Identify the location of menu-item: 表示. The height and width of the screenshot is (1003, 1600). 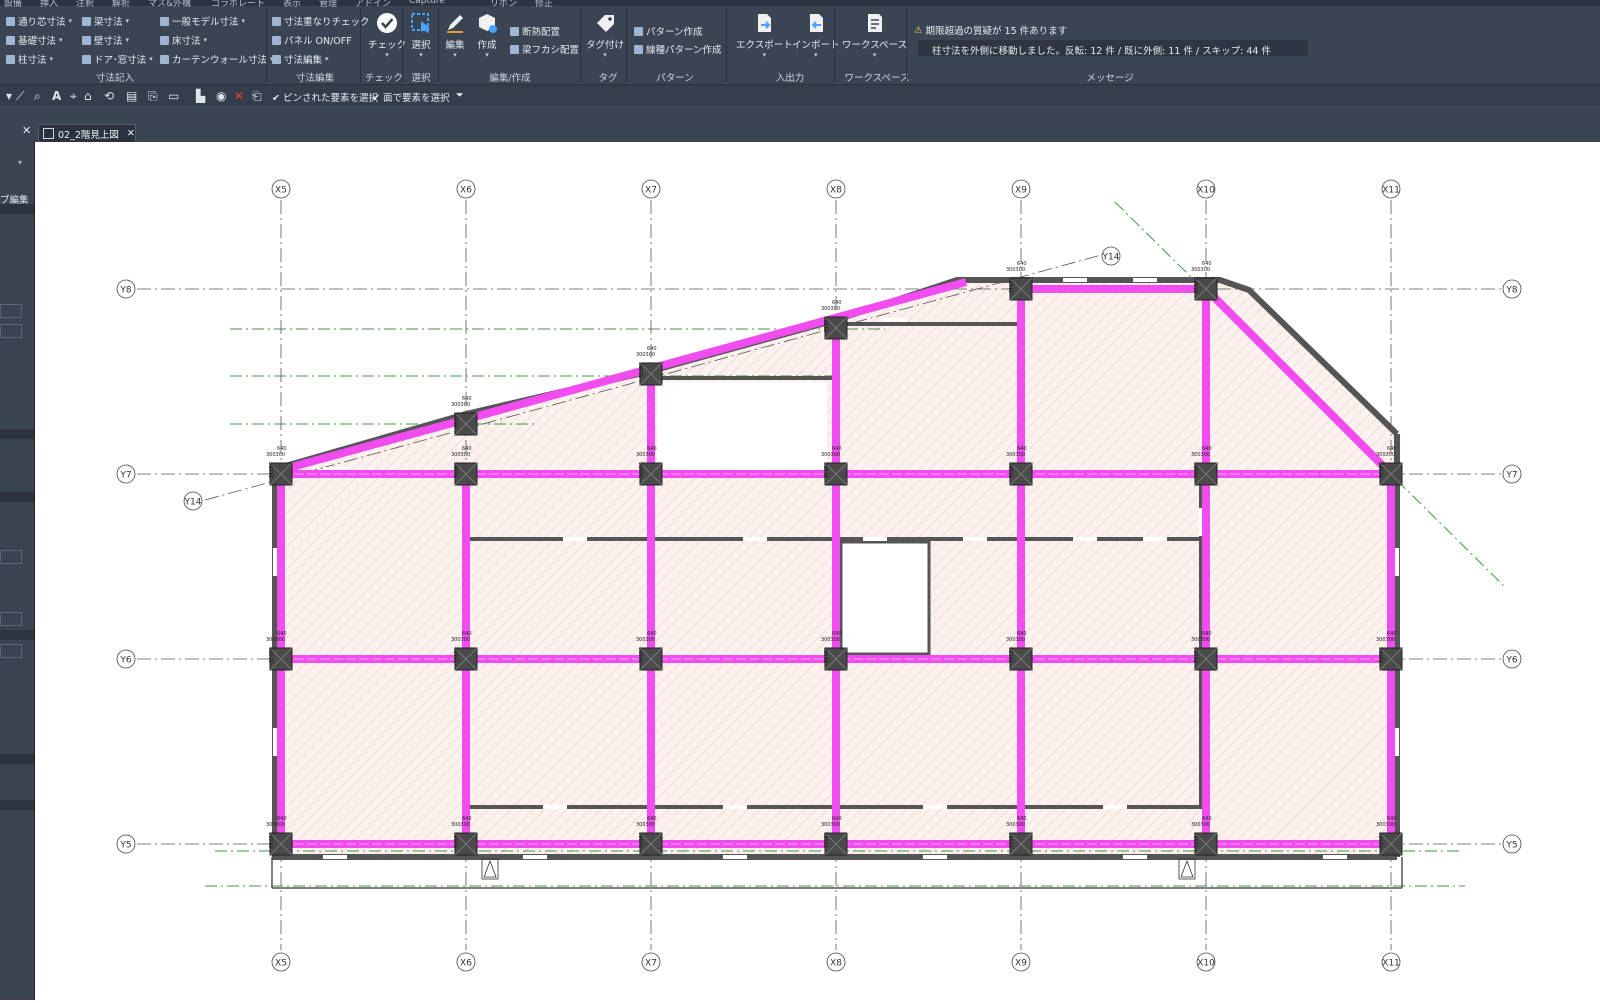
(292, 4).